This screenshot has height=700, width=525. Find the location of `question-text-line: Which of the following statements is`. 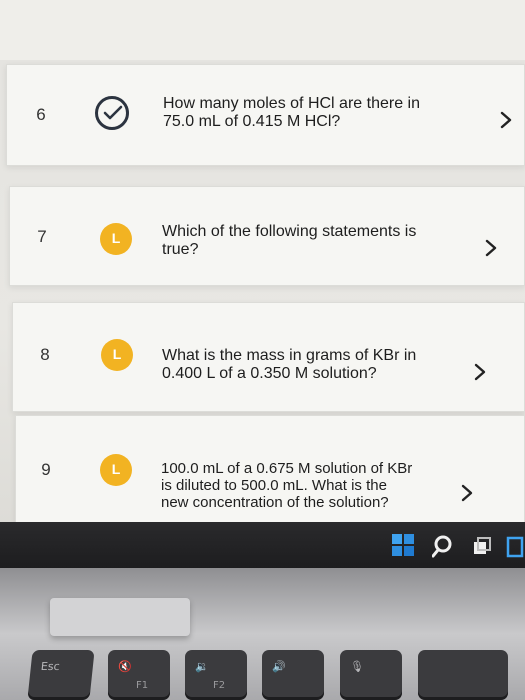

question-text-line: Which of the following statements is is located at coordinates (289, 231).